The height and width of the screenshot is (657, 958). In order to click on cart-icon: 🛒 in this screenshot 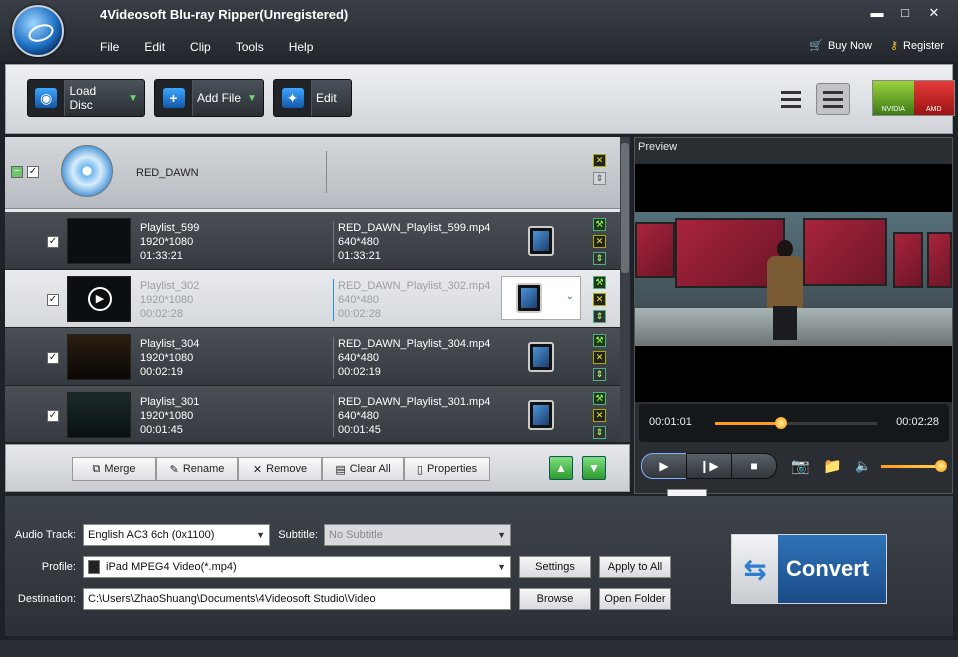, I will do `click(816, 46)`.